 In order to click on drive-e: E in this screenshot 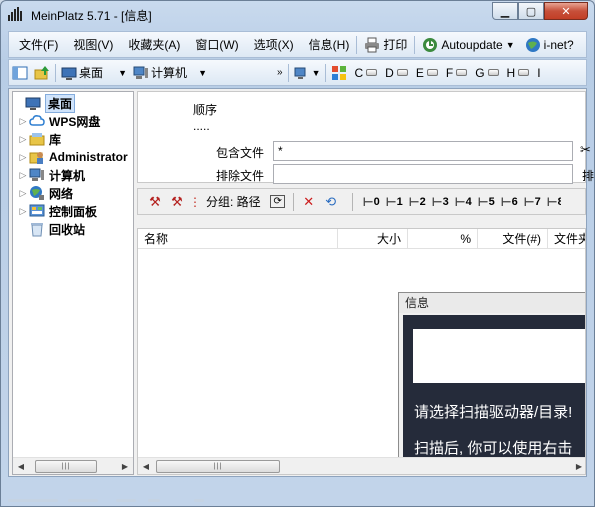, I will do `click(427, 73)`.